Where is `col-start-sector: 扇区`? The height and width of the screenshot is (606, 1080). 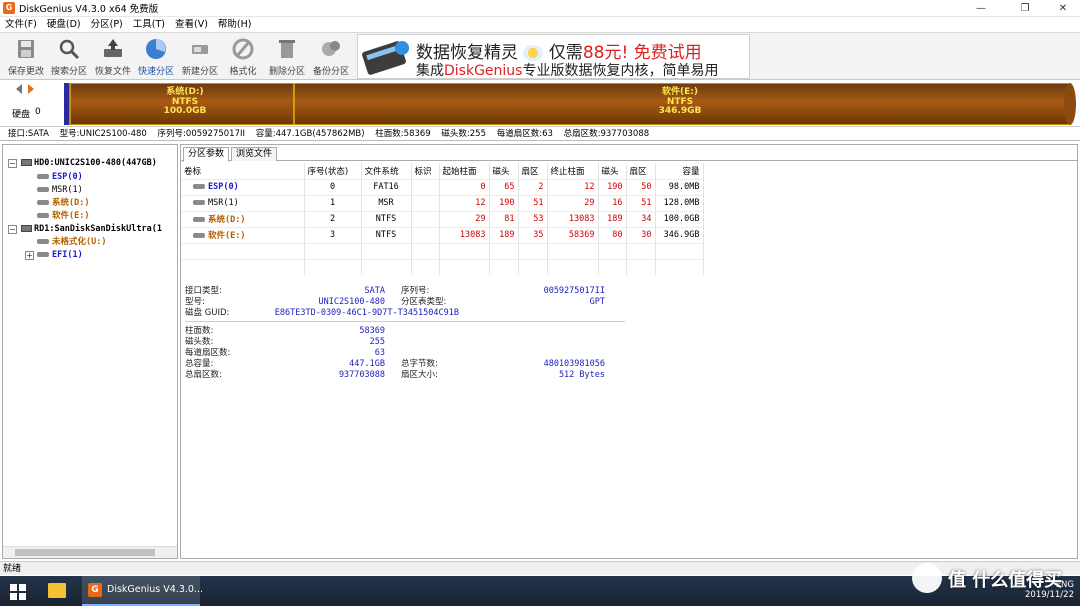
col-start-sector: 扇区 is located at coordinates (533, 171).